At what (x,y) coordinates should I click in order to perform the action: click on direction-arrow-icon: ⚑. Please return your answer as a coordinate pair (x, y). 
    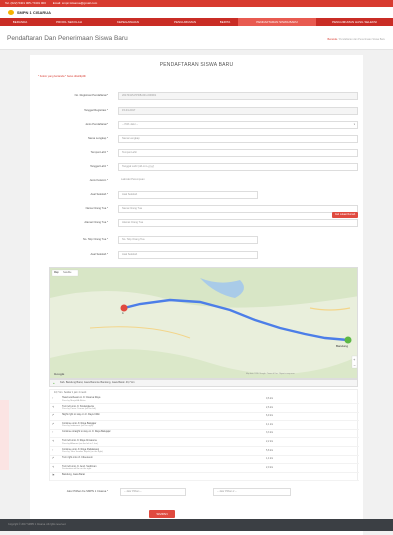
    Looking at the image, I should click on (53, 475).